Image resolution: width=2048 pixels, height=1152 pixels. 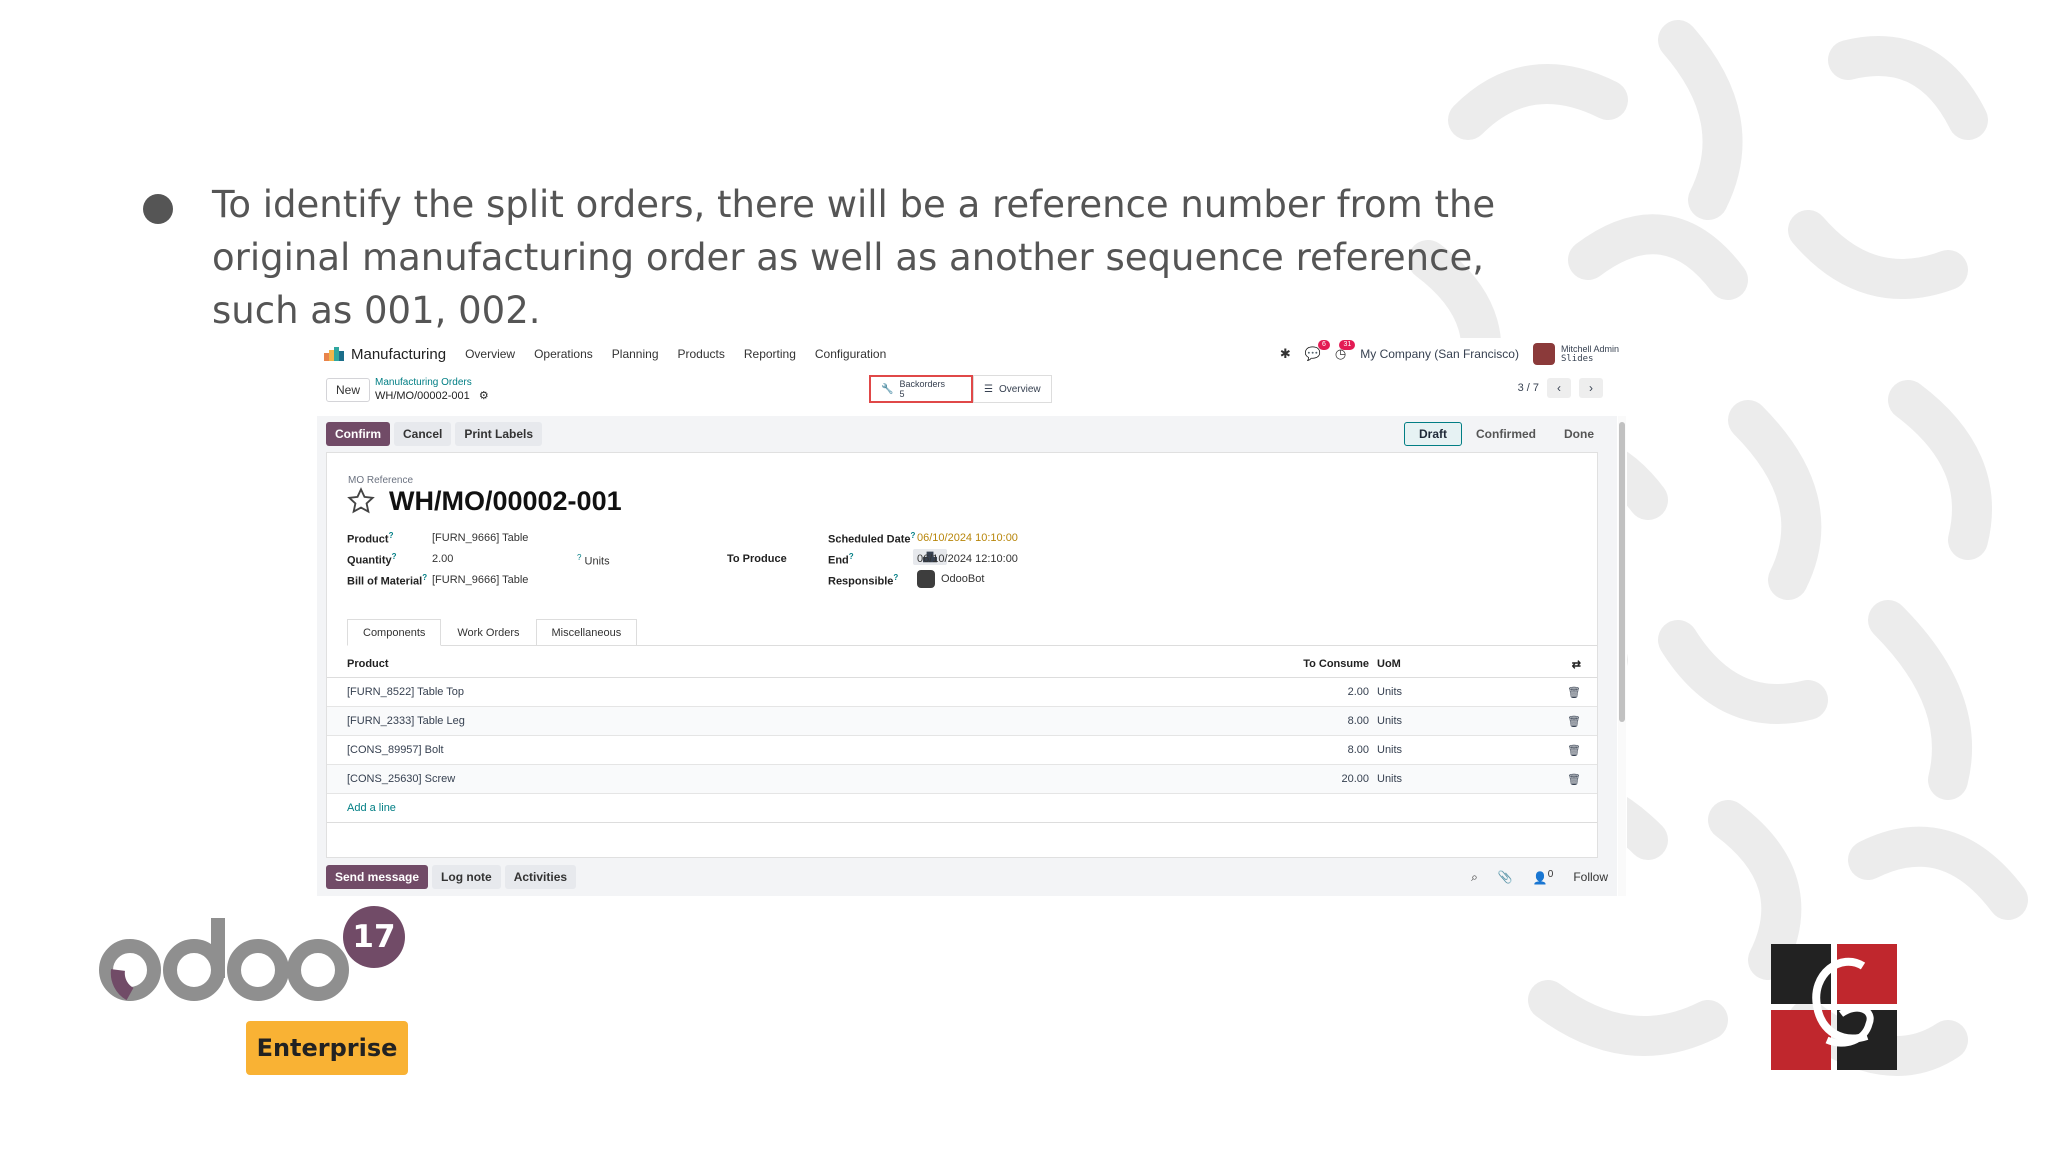 I want to click on backorders-label: Backorders, so click(x=922, y=384).